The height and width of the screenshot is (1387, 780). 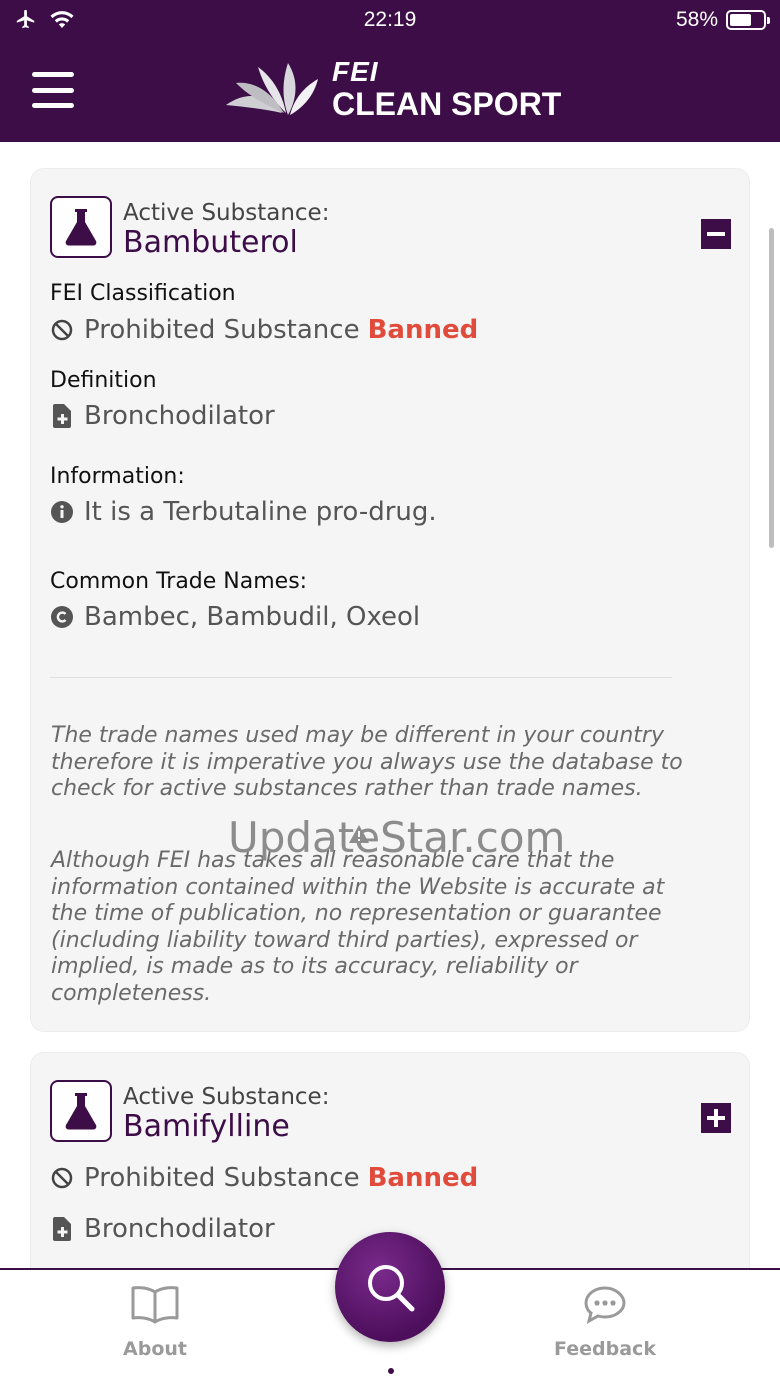 What do you see at coordinates (252, 617) in the screenshot?
I see `trade-names-text: Bambec, Bambudil, Oxeol` at bounding box center [252, 617].